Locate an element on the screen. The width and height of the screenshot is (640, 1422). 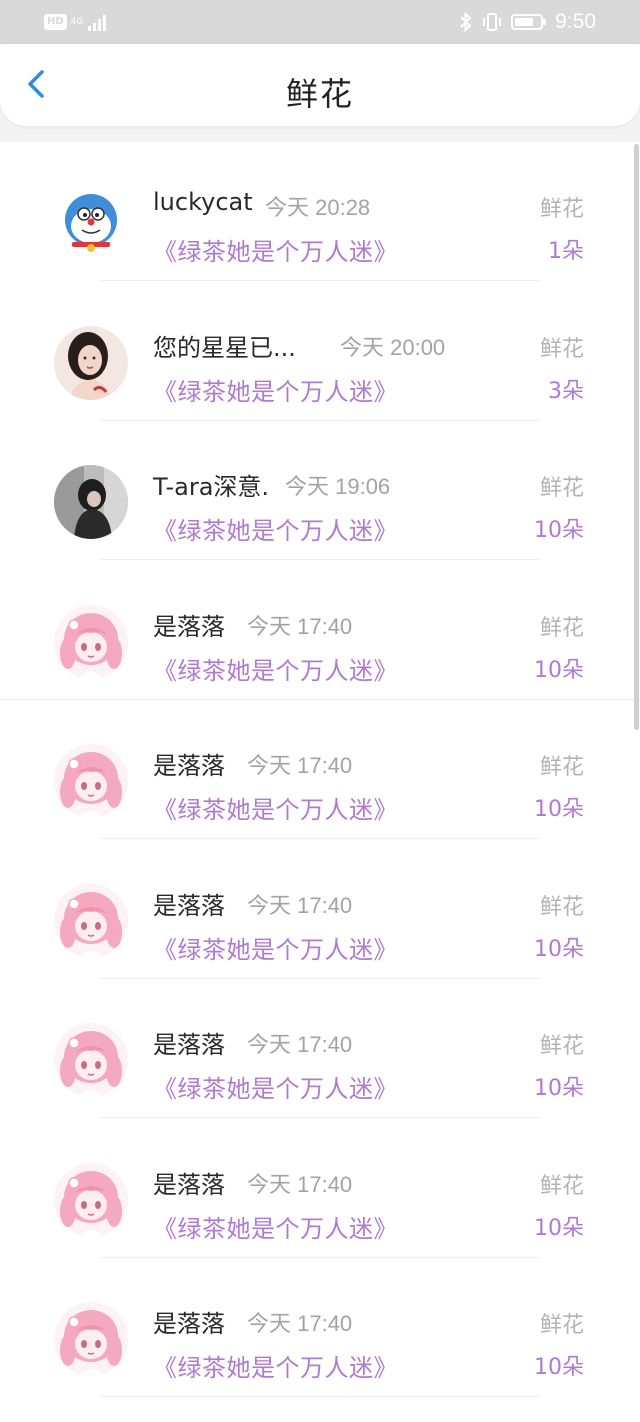
nav-header: 鲜花 is located at coordinates (320, 85).